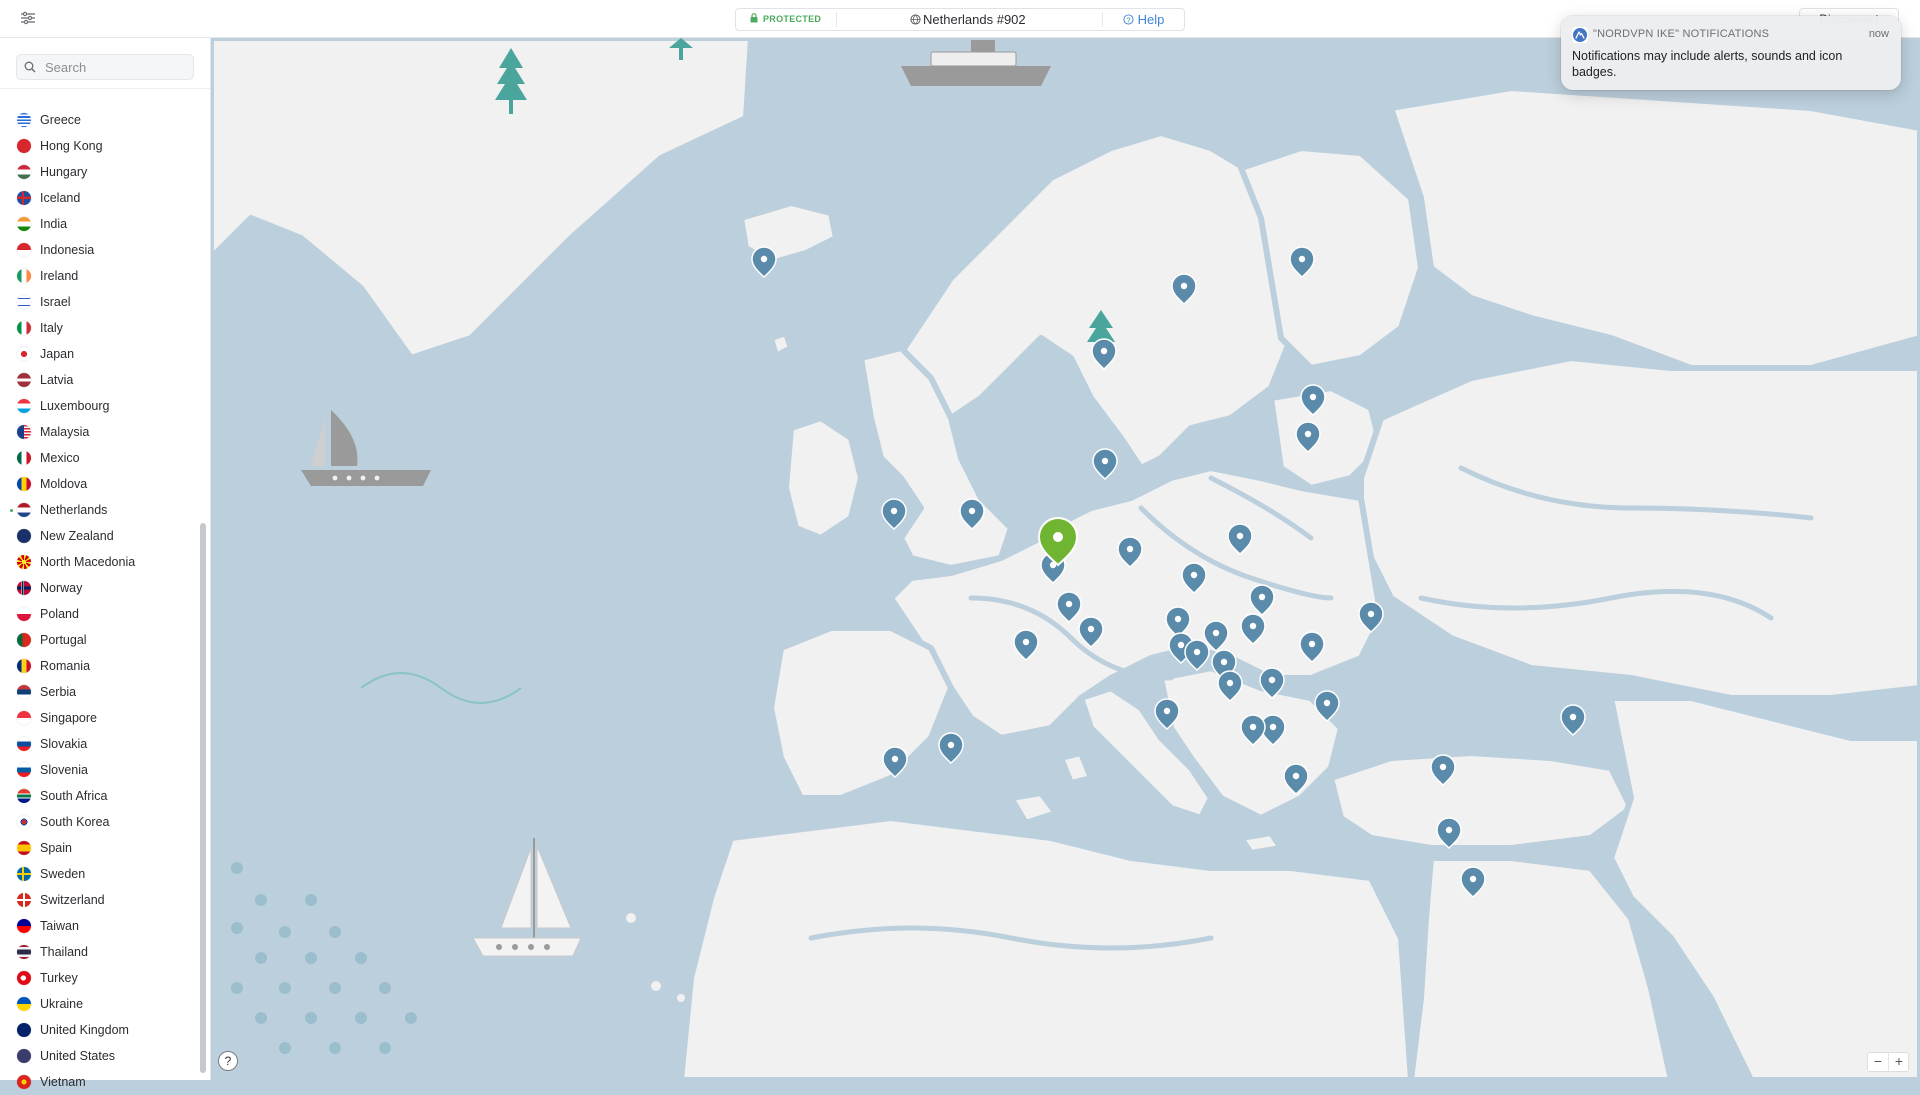  What do you see at coordinates (98, 432) in the screenshot?
I see `country-item-malaysia: Malaysia` at bounding box center [98, 432].